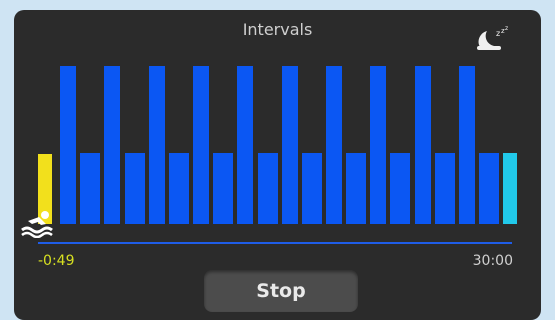 This screenshot has height=320, width=555. I want to click on progress-timeline, so click(275, 243).